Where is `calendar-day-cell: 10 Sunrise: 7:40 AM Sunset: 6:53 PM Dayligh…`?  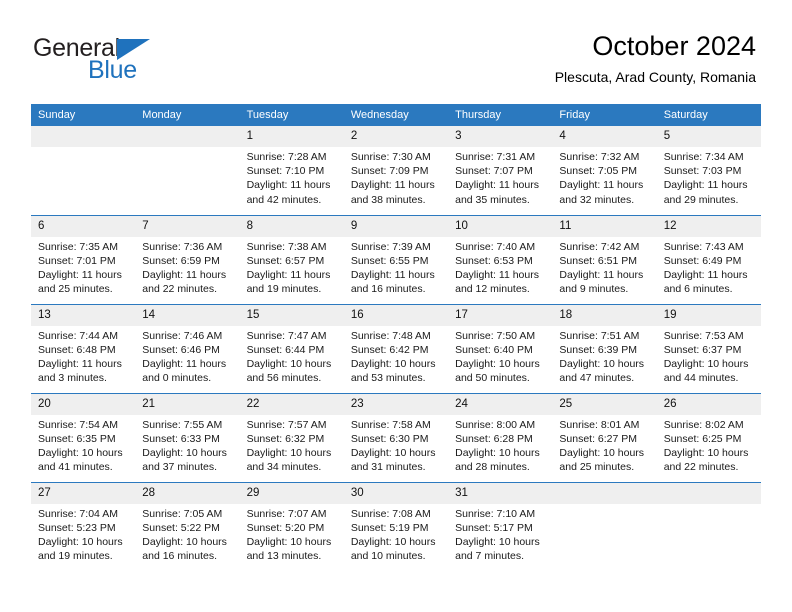
calendar-day-cell: 10 Sunrise: 7:40 AM Sunset: 6:53 PM Dayligh… is located at coordinates (500, 259).